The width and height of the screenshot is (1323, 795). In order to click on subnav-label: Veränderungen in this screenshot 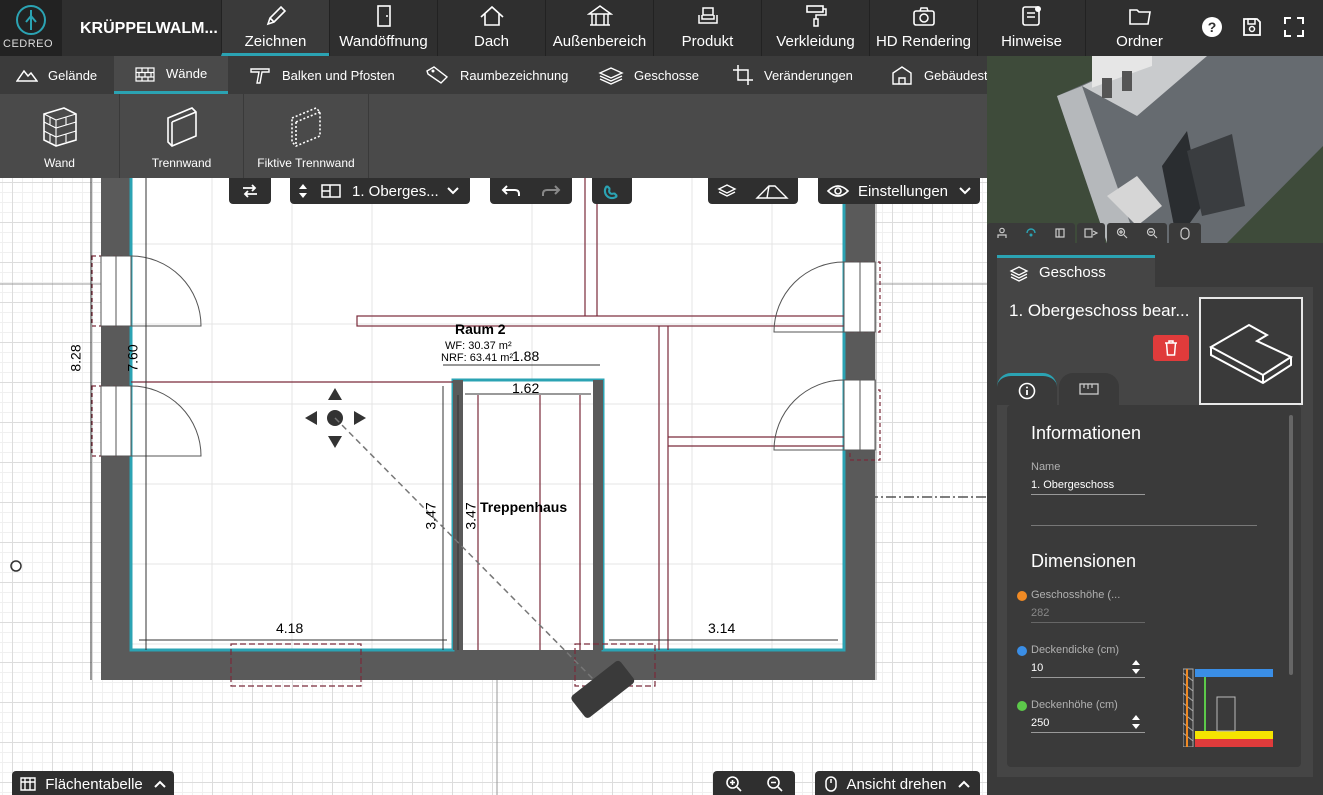, I will do `click(808, 75)`.